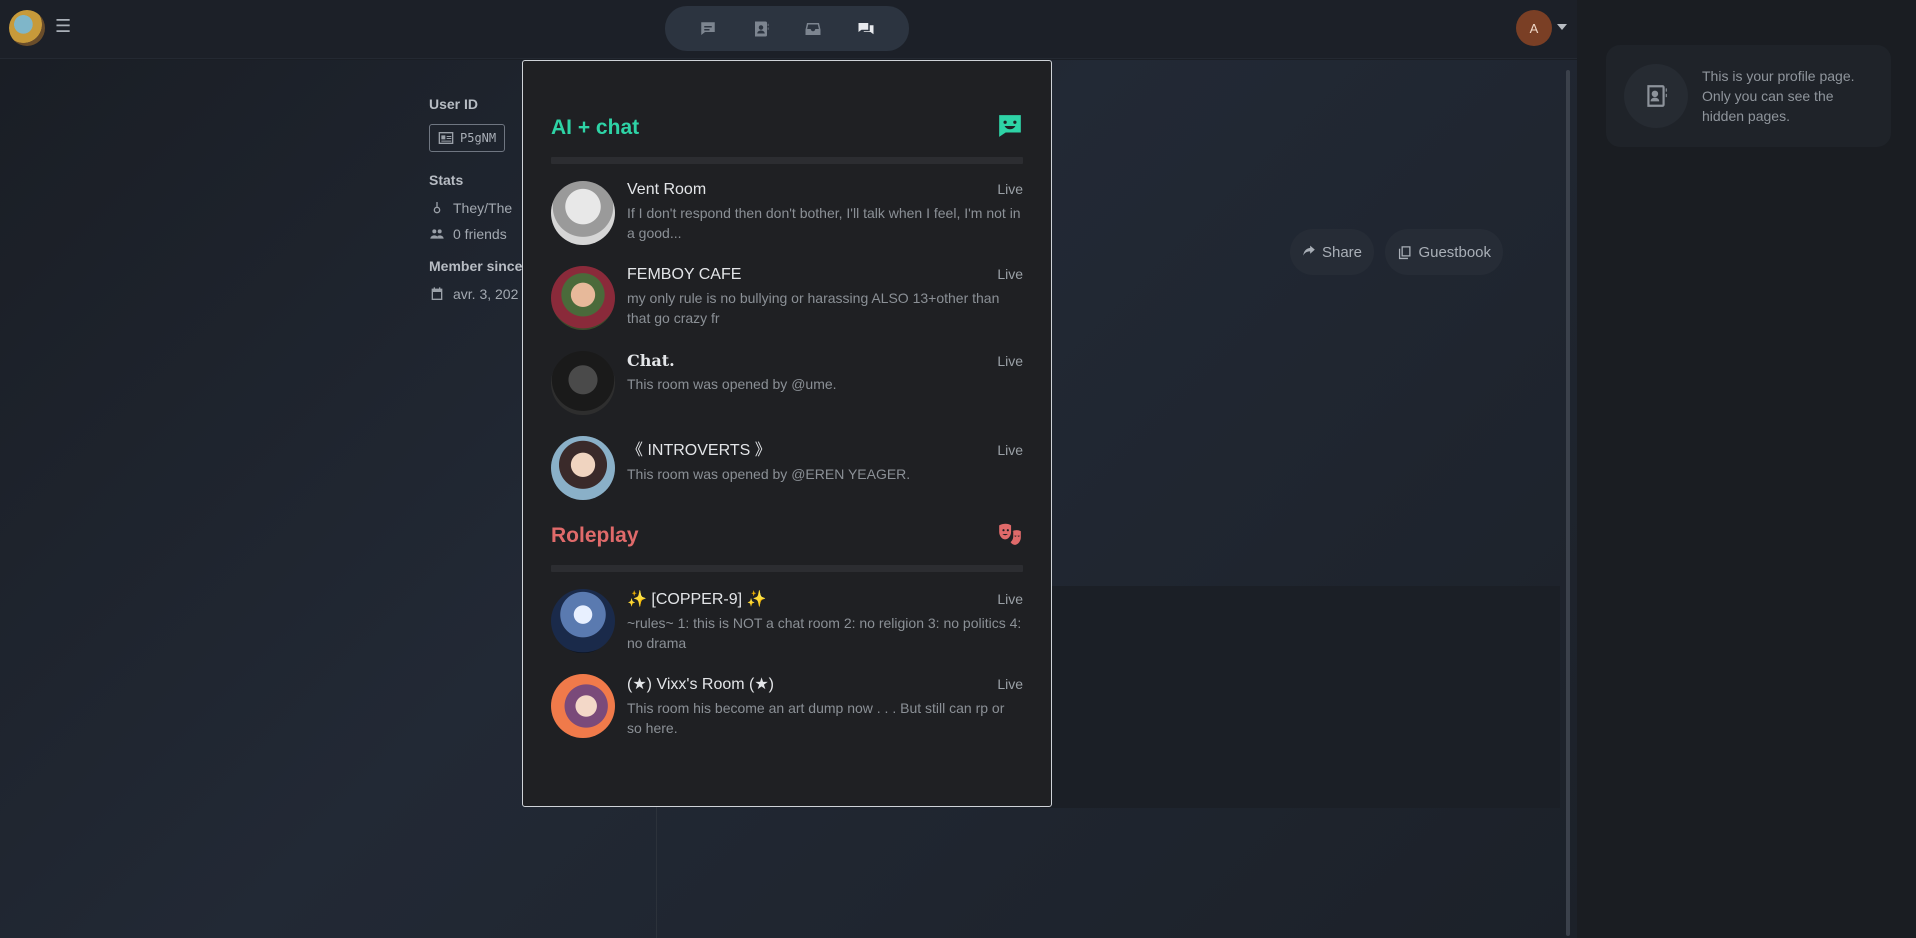 Image resolution: width=1916 pixels, height=938 pixels. What do you see at coordinates (1309, 250) in the screenshot?
I see `share-icon` at bounding box center [1309, 250].